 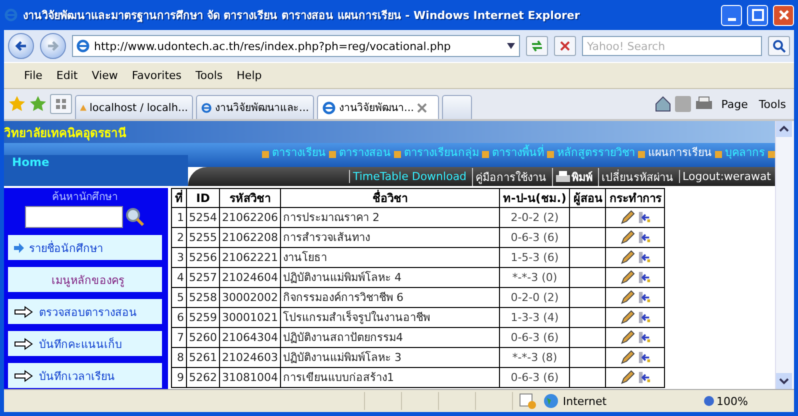 What do you see at coordinates (203, 378) in the screenshot?
I see `table-cell: 5262` at bounding box center [203, 378].